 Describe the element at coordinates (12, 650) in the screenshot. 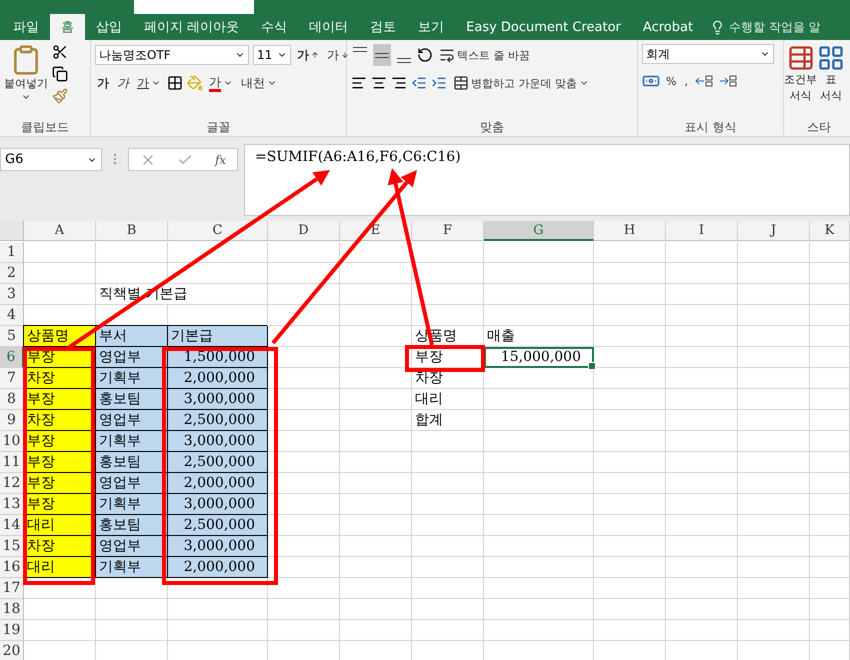

I see `row-header: 20` at that location.